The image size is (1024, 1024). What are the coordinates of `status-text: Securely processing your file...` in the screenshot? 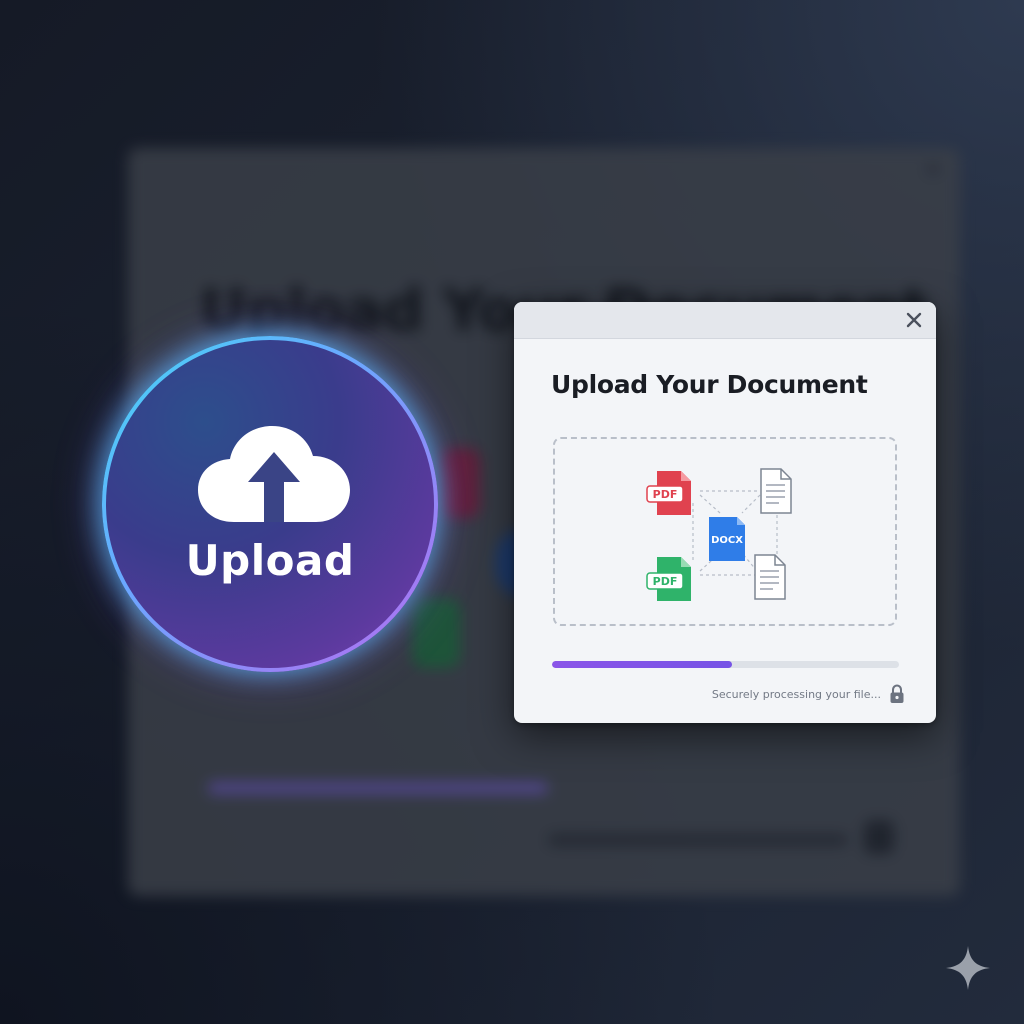 It's located at (796, 694).